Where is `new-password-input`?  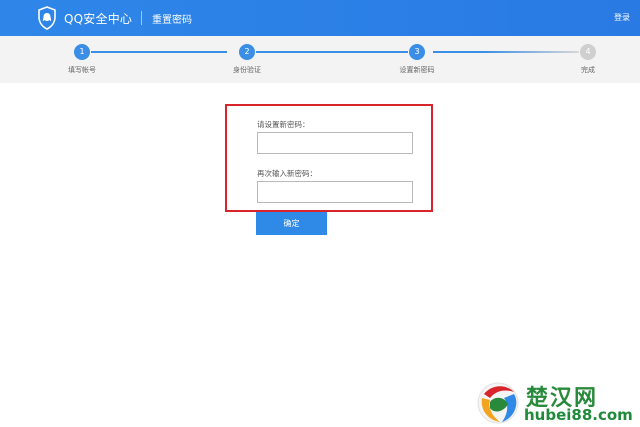
new-password-input is located at coordinates (335, 143).